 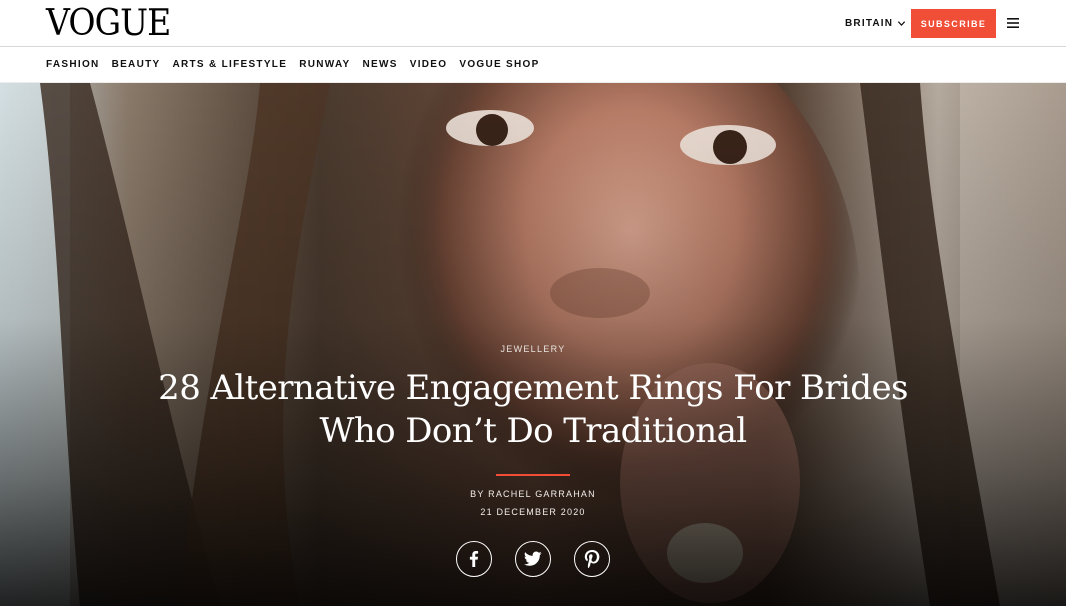 I want to click on region-selector: BRITAIN, so click(x=875, y=23).